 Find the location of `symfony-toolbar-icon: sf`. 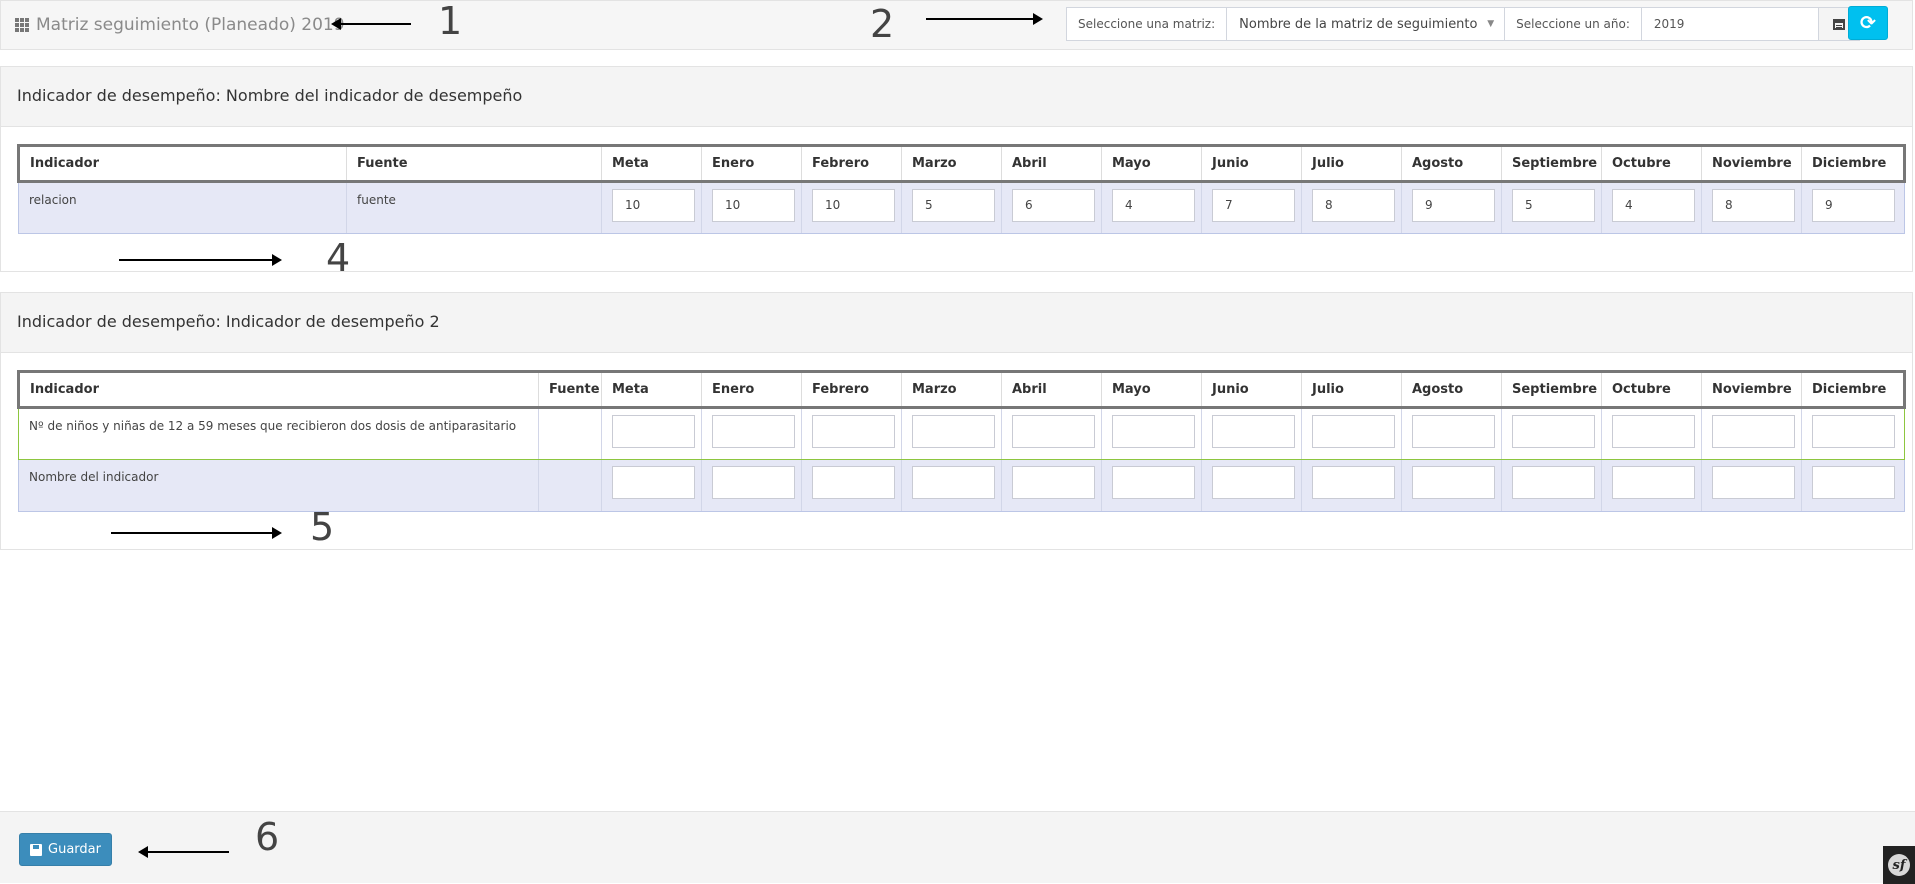

symfony-toolbar-icon: sf is located at coordinates (1899, 865).